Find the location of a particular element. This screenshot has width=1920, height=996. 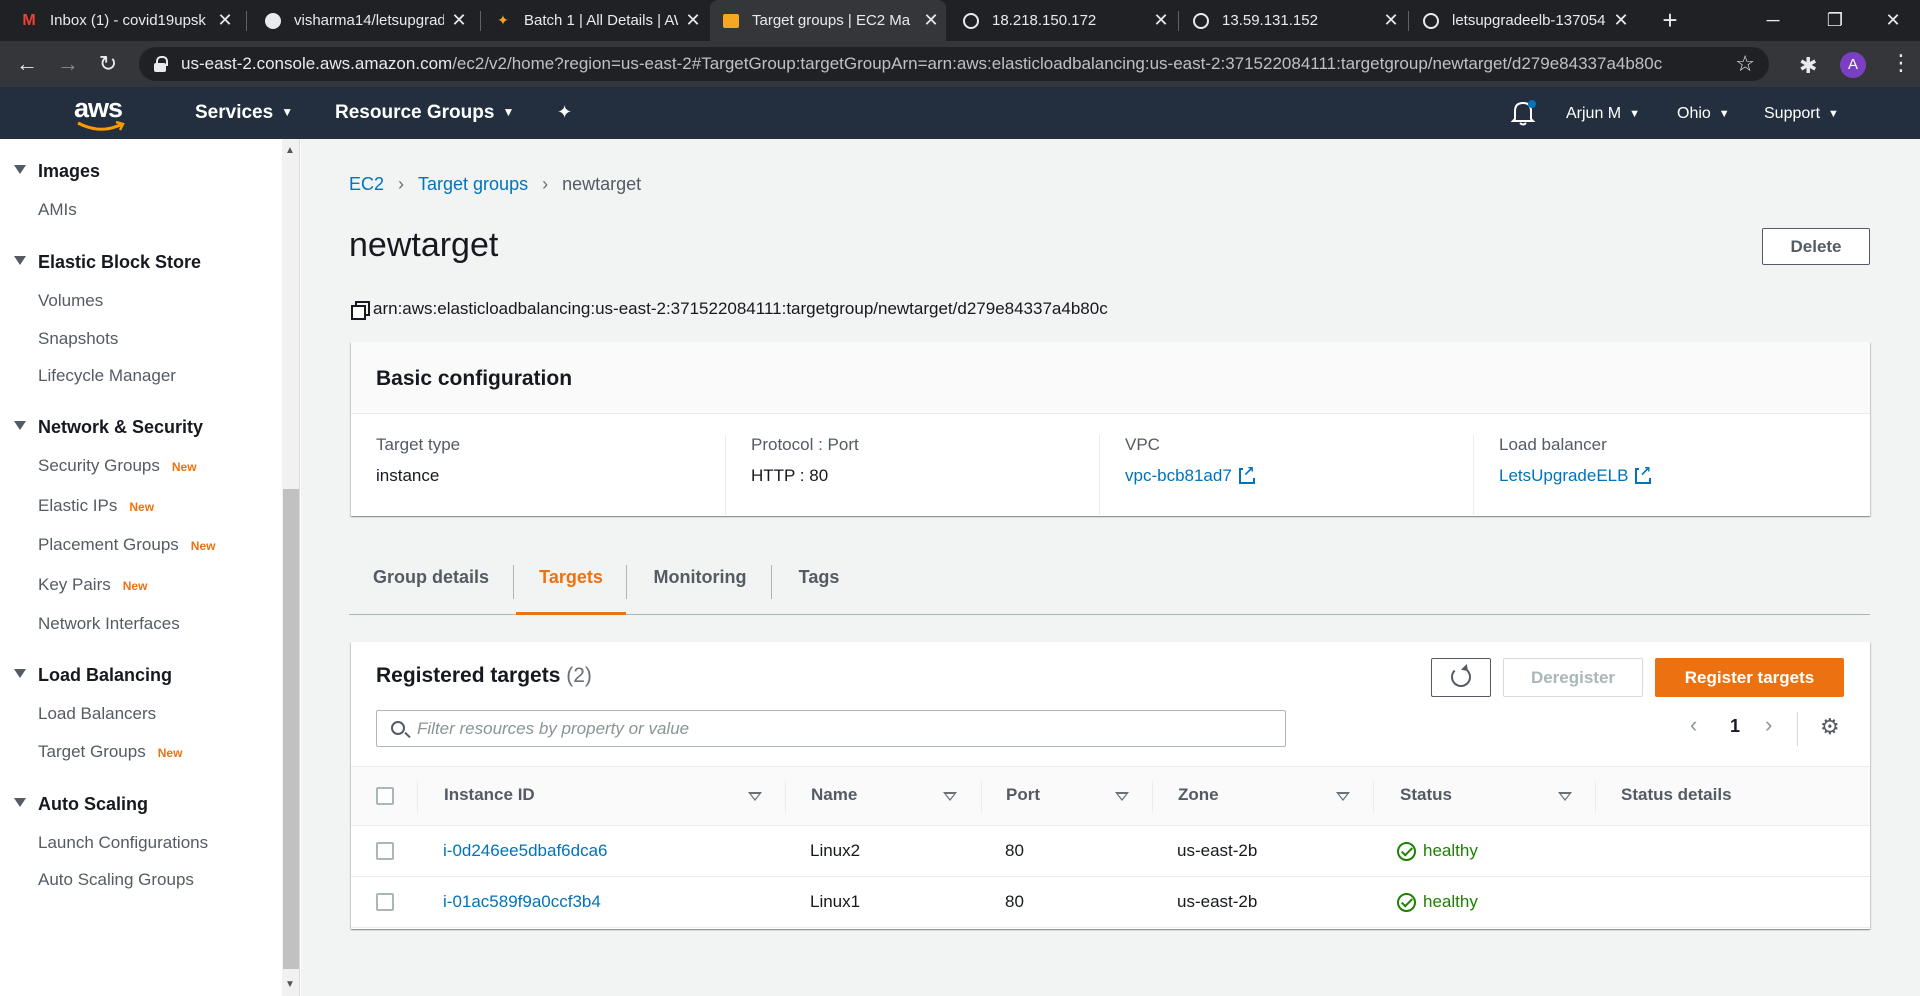

letsupgrade-icon: ✦ is located at coordinates (503, 20).